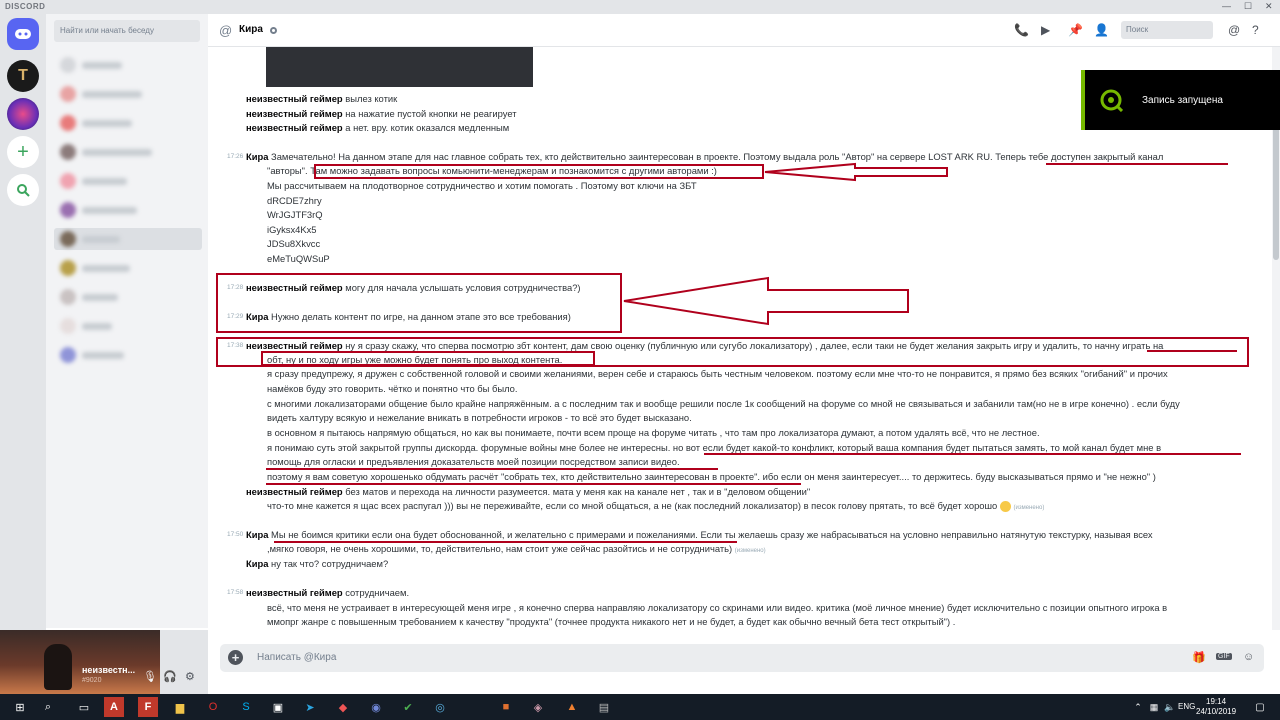 This screenshot has height=720, width=1280. Describe the element at coordinates (1045, 30) in the screenshot. I see `video-icon: ▶` at that location.